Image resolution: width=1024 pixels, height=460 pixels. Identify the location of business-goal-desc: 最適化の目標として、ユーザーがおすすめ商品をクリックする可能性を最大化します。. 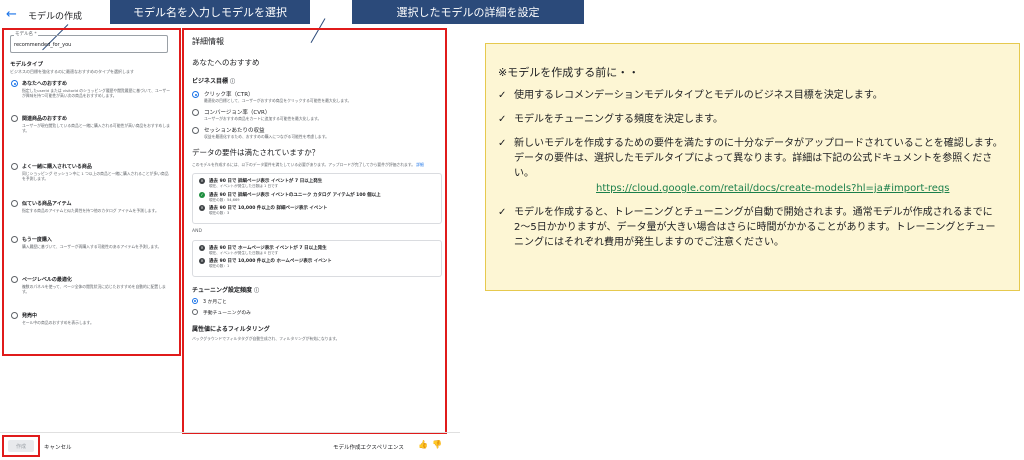
(278, 100).